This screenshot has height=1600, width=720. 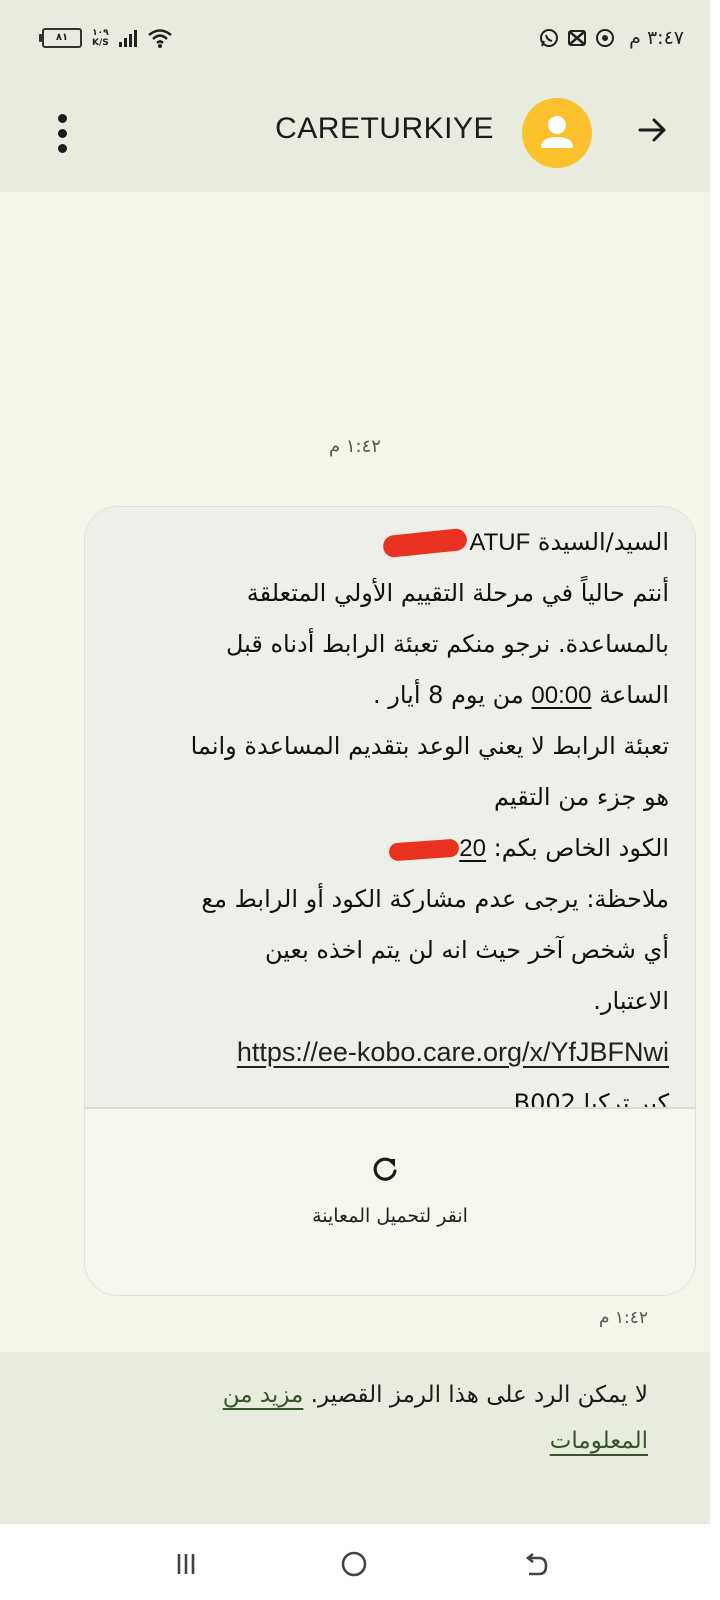 What do you see at coordinates (561, 695) in the screenshot?
I see `deadline-time: 00:00` at bounding box center [561, 695].